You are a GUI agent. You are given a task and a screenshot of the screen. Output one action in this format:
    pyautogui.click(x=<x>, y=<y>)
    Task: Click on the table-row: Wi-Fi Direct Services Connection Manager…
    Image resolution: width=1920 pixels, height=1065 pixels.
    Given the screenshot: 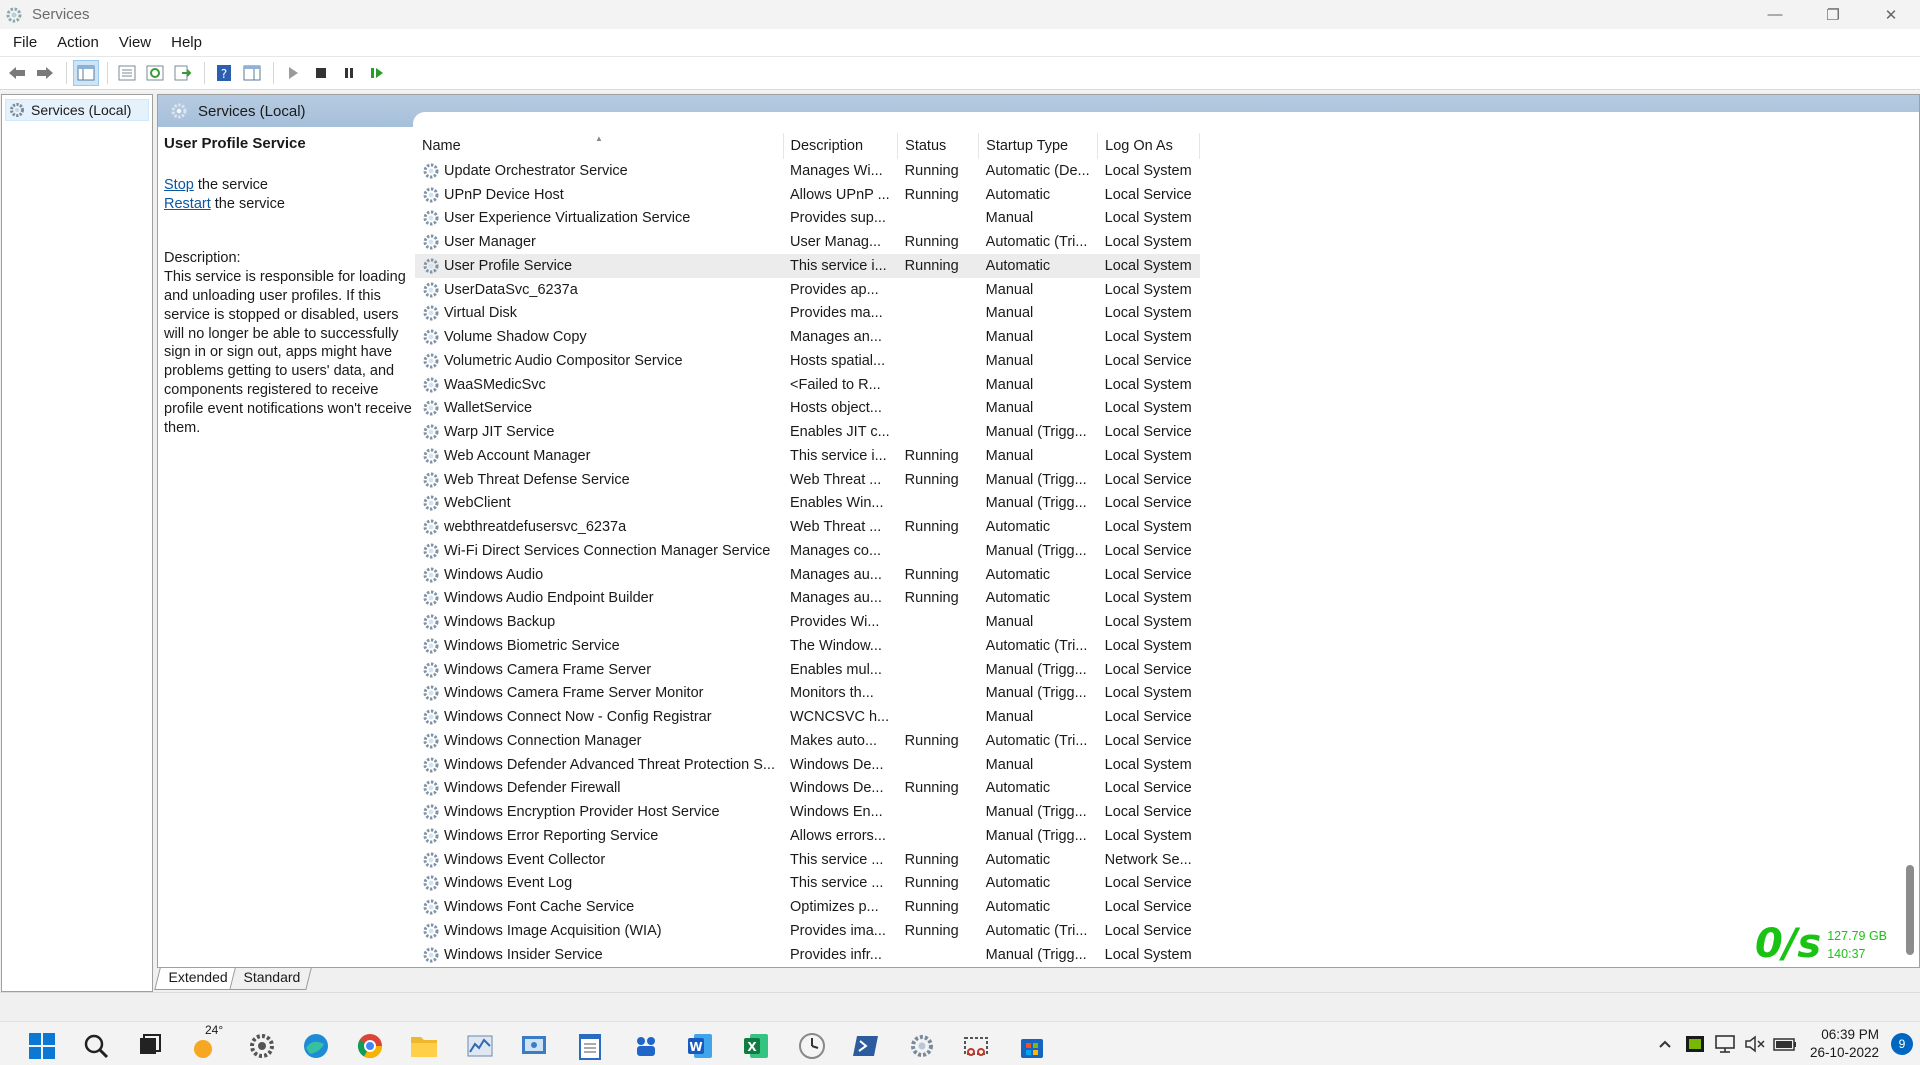 What is the action you would take?
    pyautogui.click(x=807, y=551)
    